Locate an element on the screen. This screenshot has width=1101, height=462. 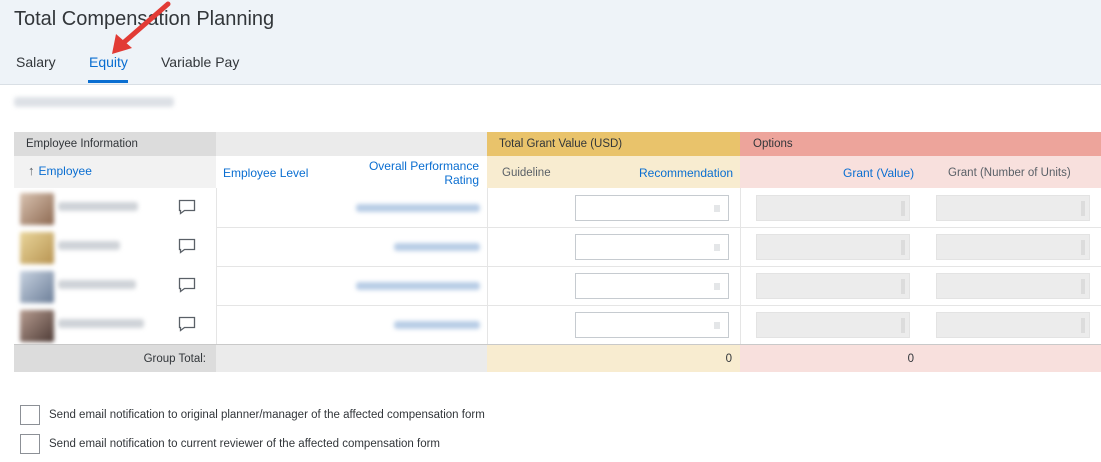
options-heading: Options is located at coordinates (773, 144).